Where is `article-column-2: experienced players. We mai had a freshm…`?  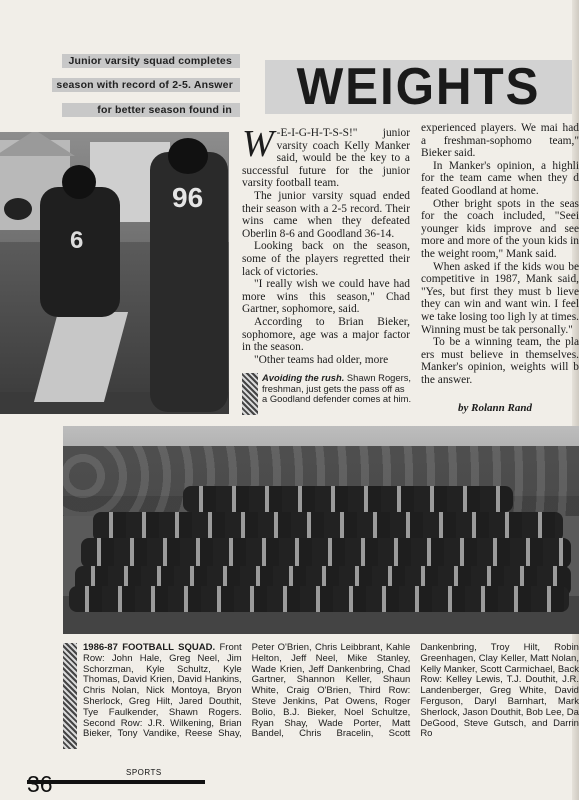
article-column-2: experienced players. We mai had a freshm… is located at coordinates (500, 254).